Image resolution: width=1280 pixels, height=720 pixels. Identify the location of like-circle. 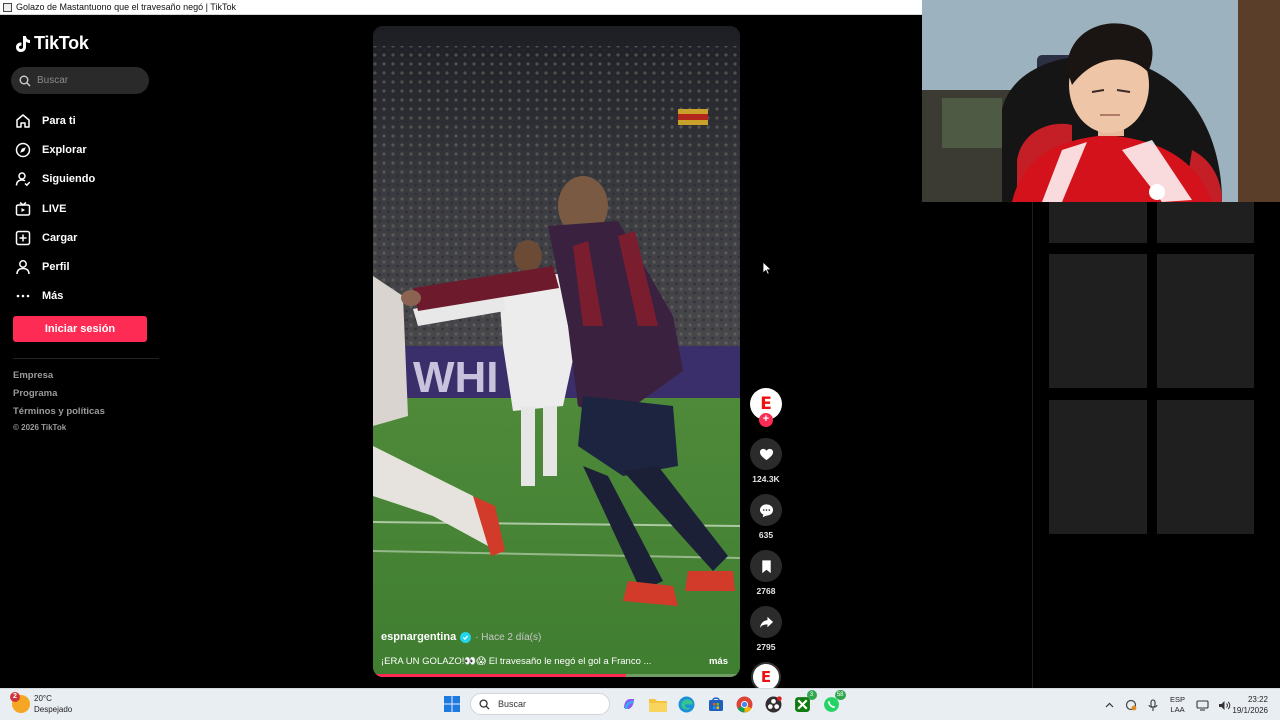
(766, 454).